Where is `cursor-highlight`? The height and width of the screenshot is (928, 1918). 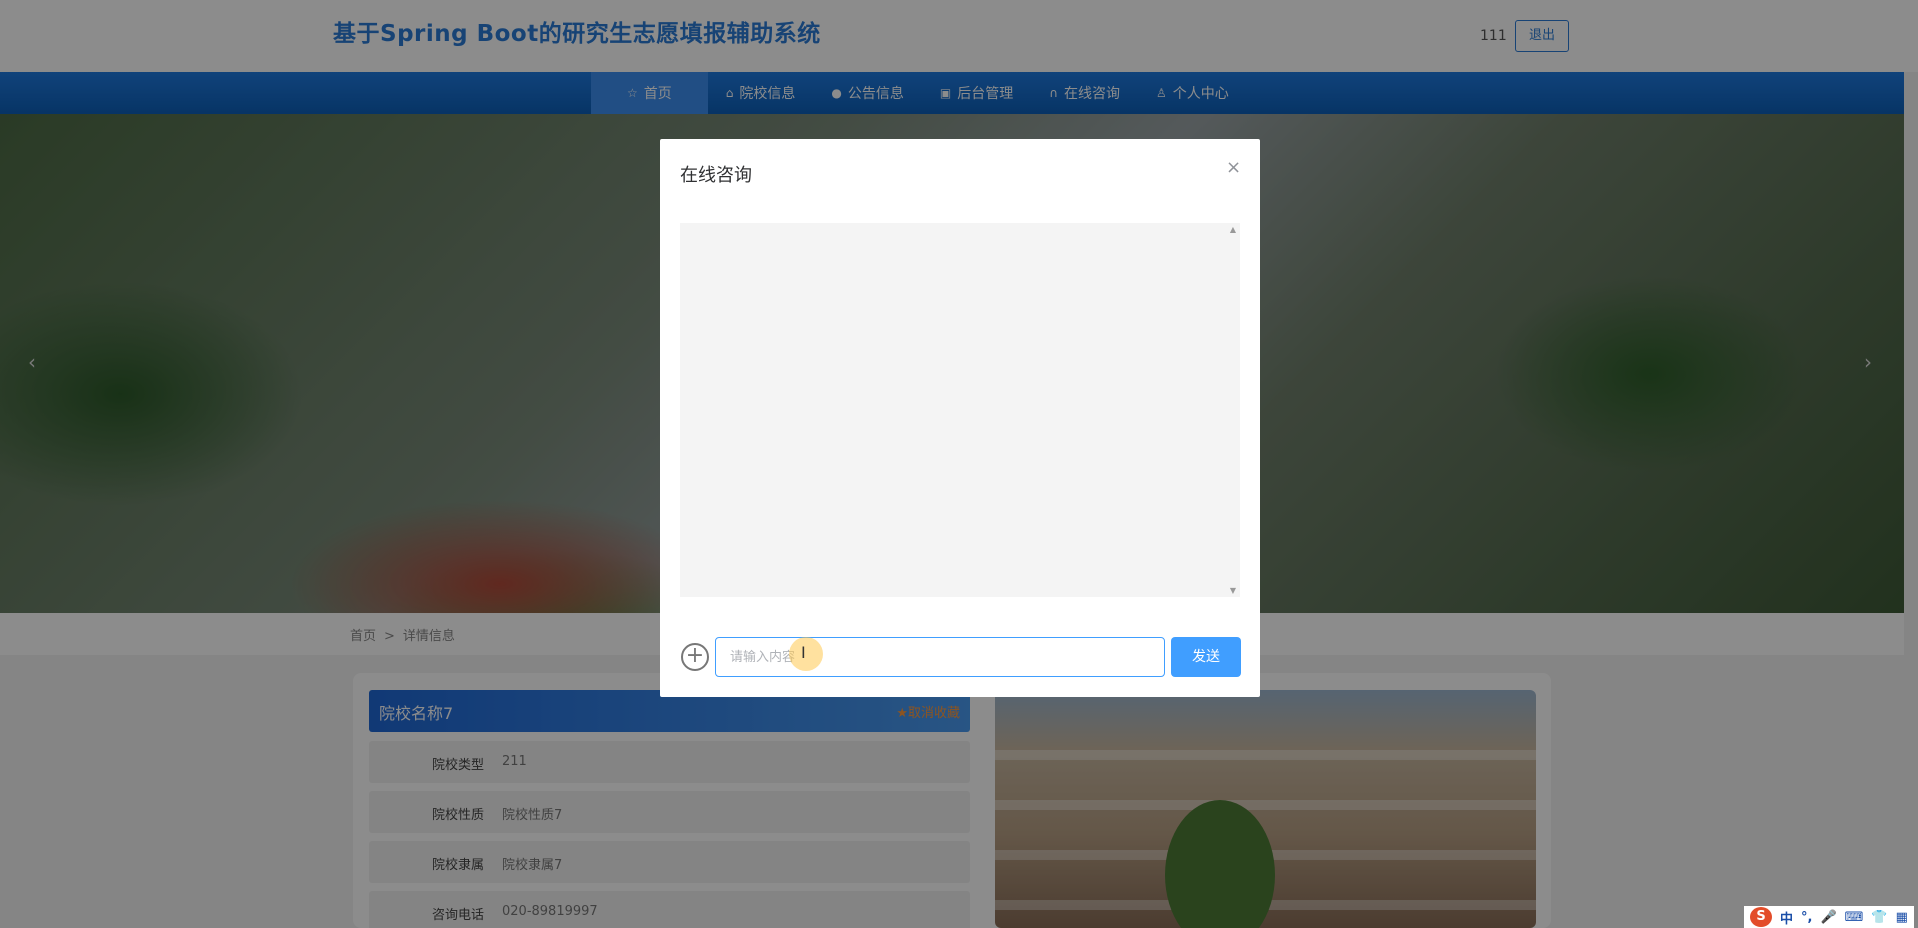
cursor-highlight is located at coordinates (806, 654).